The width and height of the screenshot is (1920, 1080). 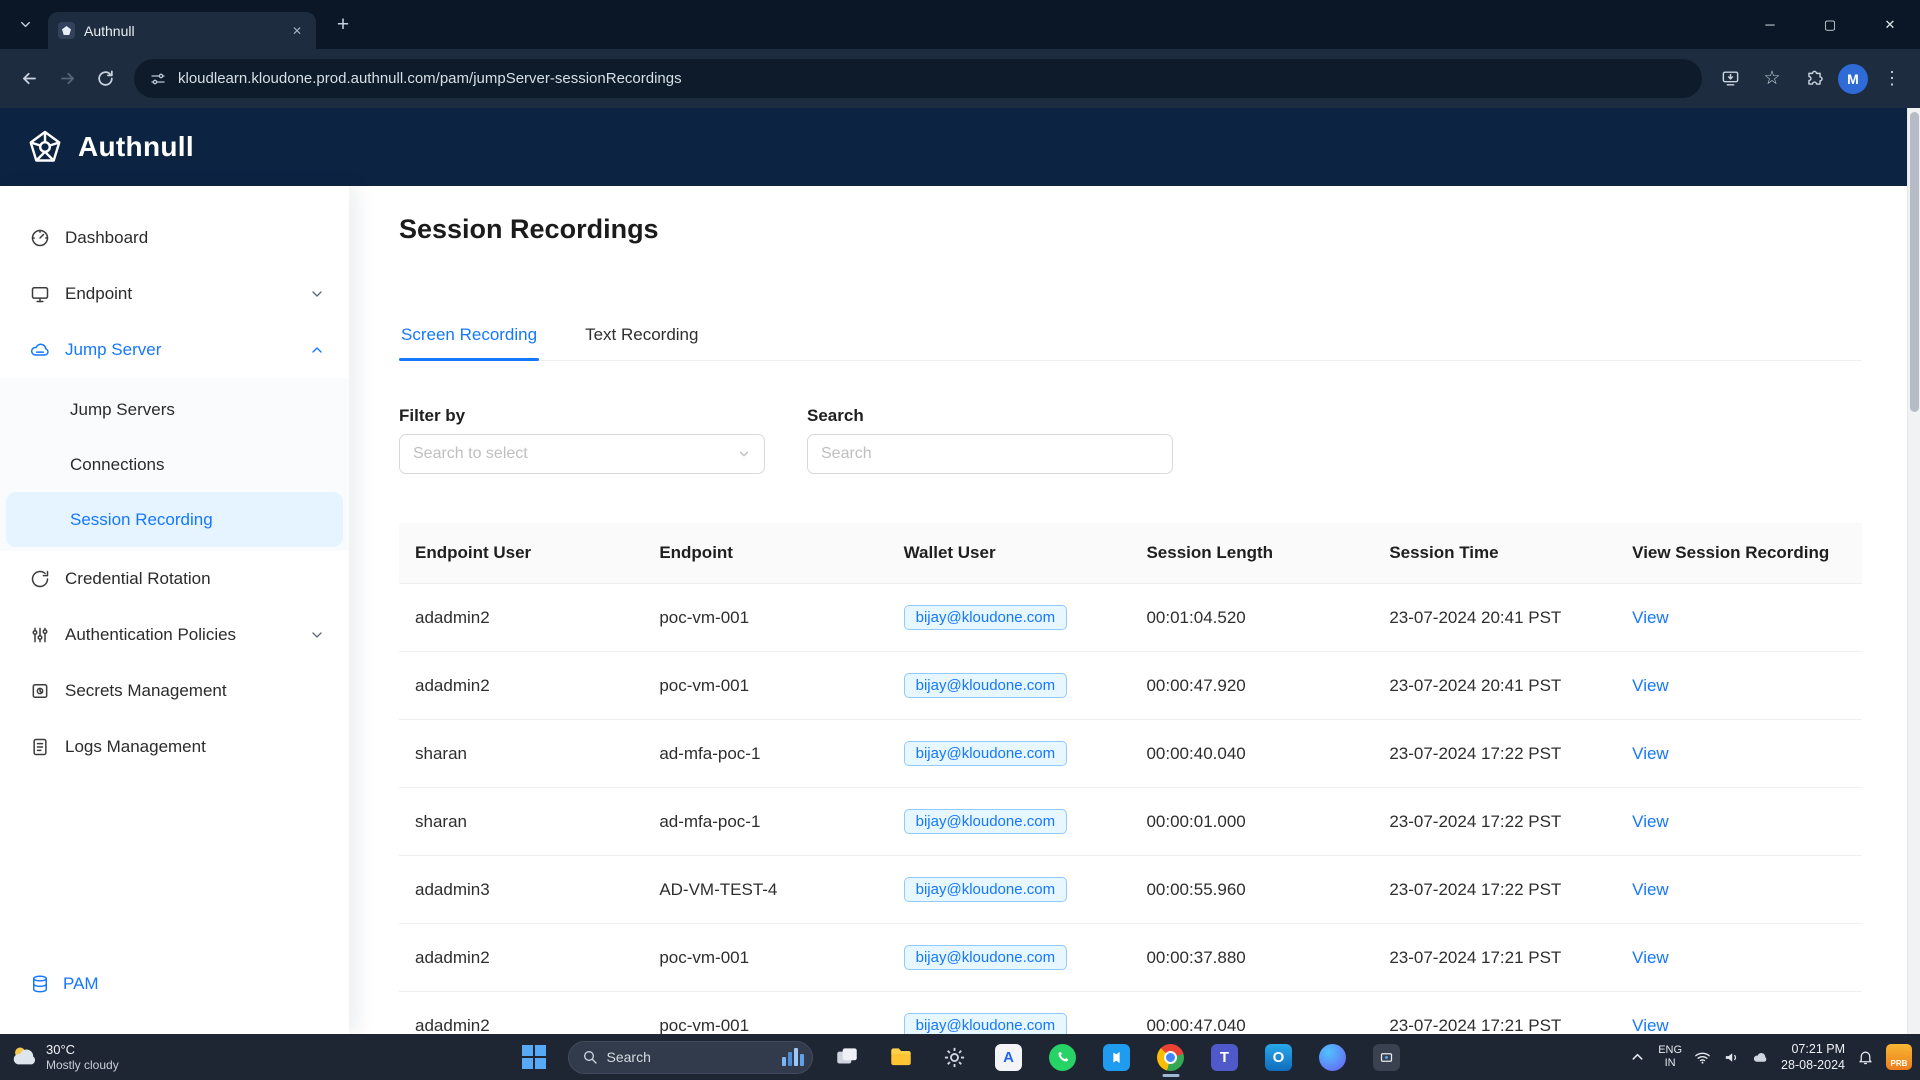 What do you see at coordinates (1865, 1057) in the screenshot?
I see `notifications-button` at bounding box center [1865, 1057].